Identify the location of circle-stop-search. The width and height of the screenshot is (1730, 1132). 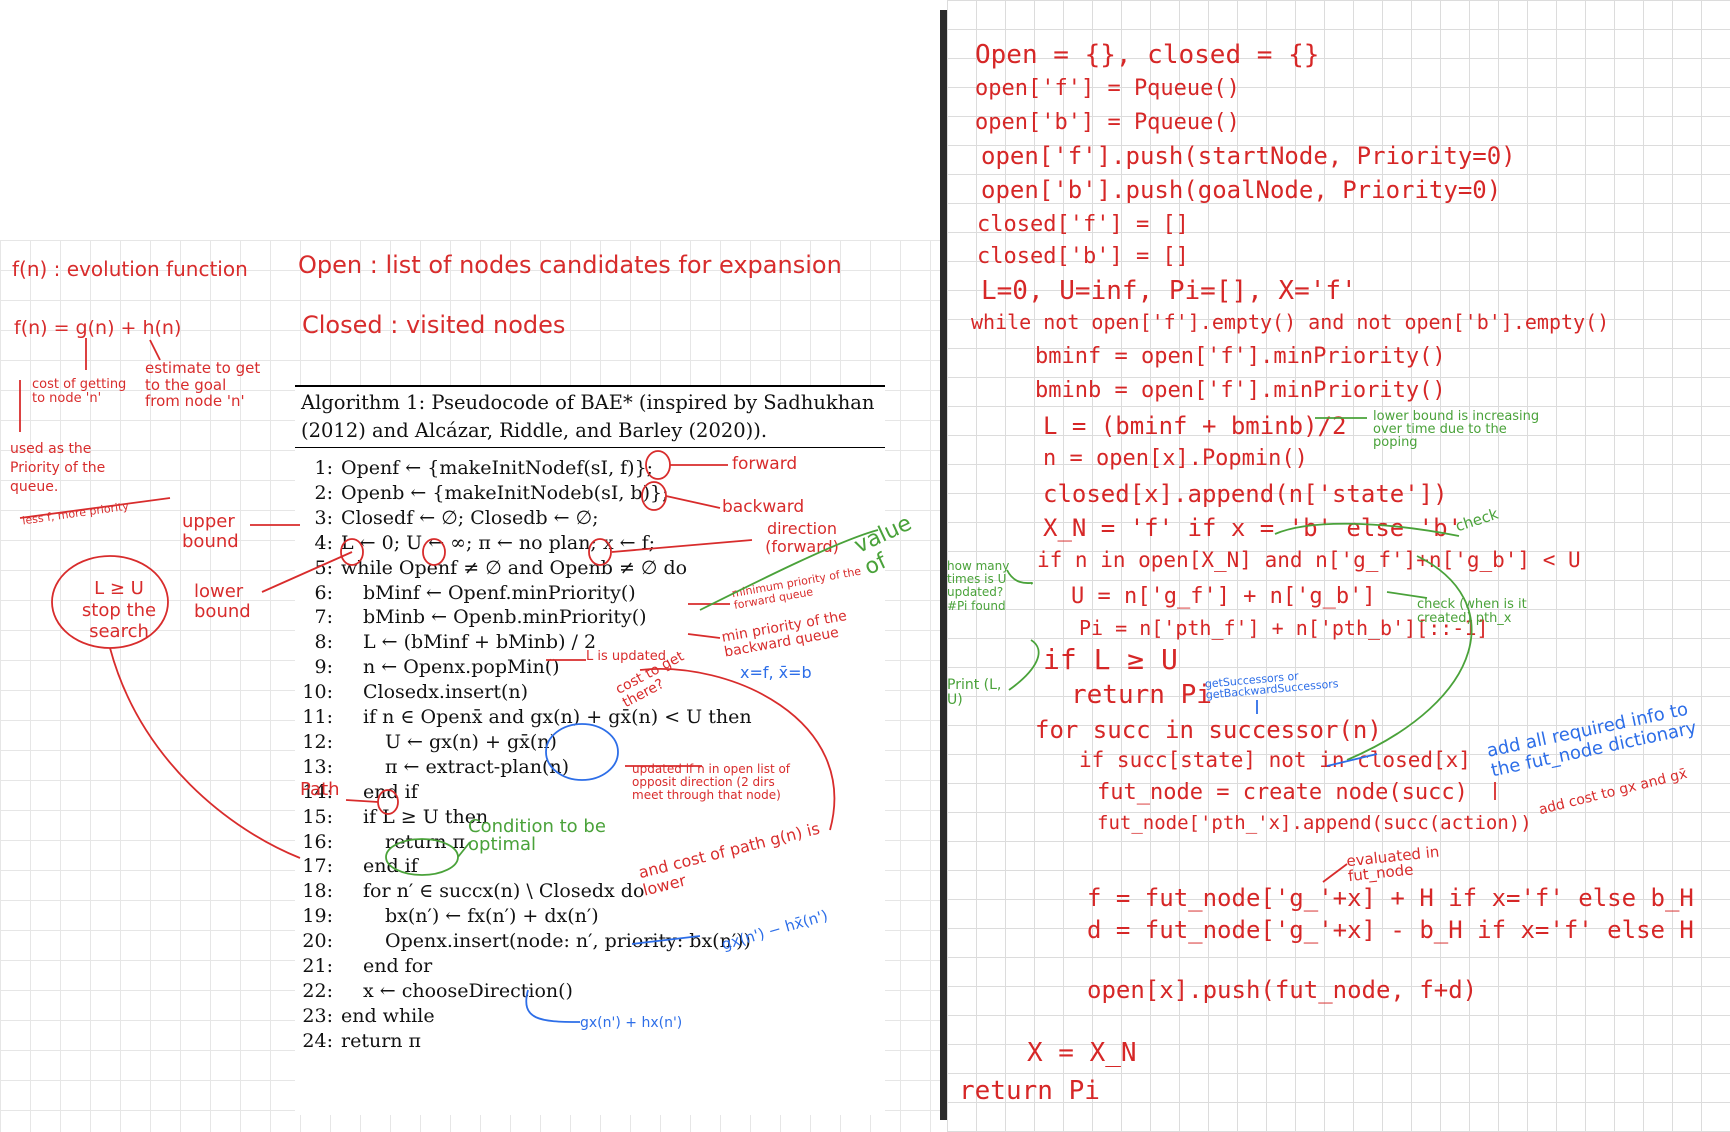
(110, 602).